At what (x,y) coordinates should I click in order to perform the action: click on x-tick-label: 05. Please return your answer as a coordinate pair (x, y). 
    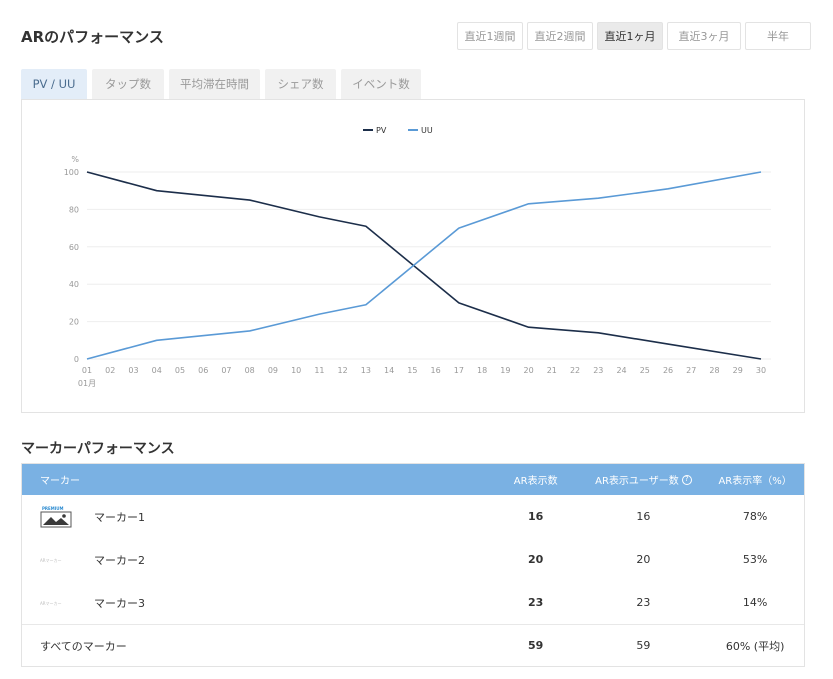
    Looking at the image, I should click on (180, 370).